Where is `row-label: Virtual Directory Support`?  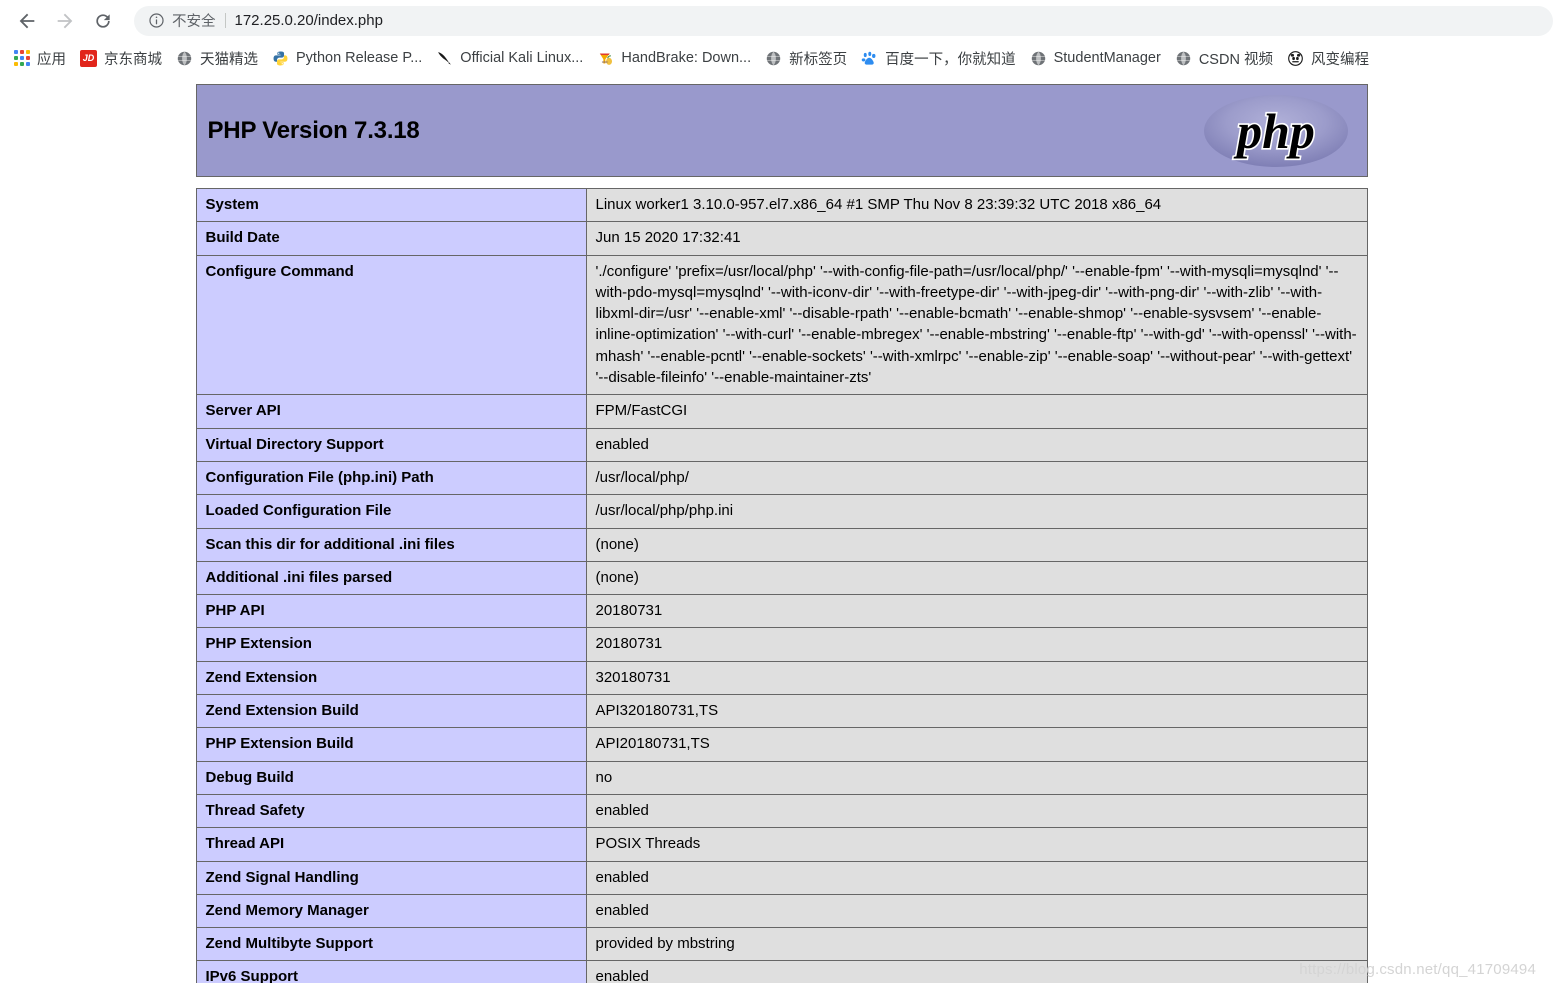
row-label: Virtual Directory Support is located at coordinates (391, 444).